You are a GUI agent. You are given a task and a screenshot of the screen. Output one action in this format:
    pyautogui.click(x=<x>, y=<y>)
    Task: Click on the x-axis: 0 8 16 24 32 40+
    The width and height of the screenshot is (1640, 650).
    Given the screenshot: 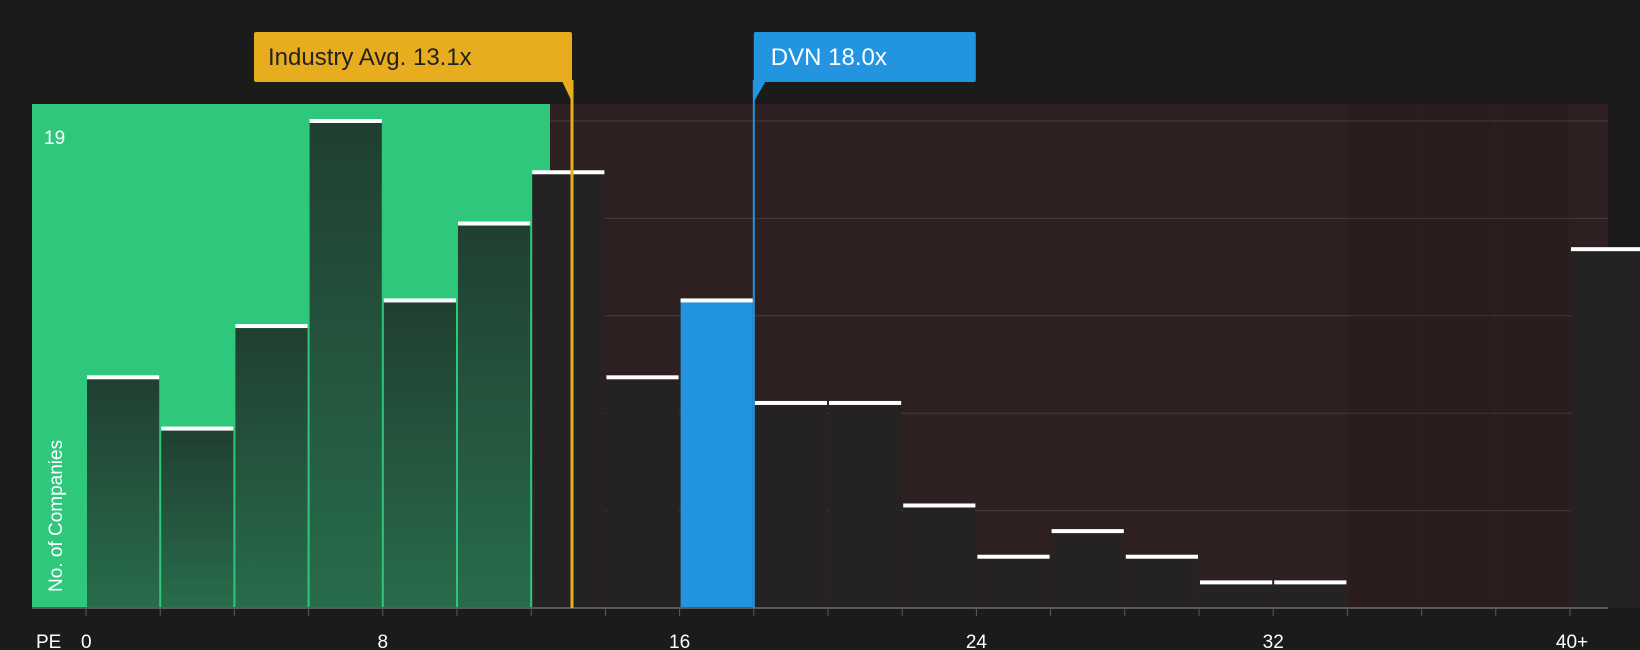 What is the action you would take?
    pyautogui.click(x=820, y=628)
    